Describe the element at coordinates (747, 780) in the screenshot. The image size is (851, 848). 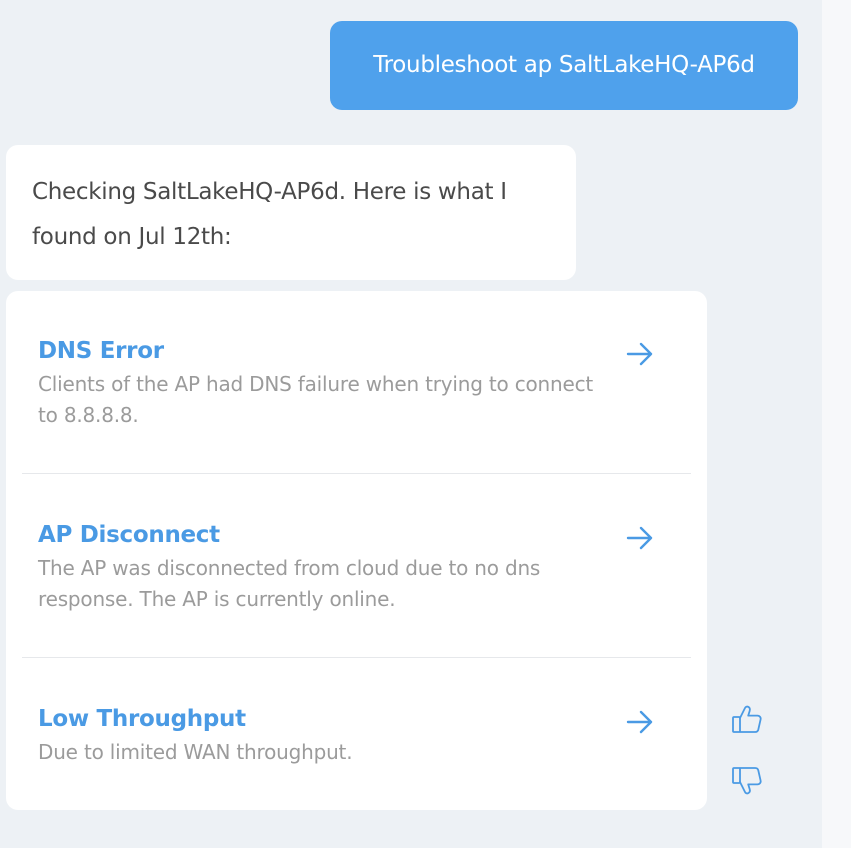
I see `thumbs-down-icon` at that location.